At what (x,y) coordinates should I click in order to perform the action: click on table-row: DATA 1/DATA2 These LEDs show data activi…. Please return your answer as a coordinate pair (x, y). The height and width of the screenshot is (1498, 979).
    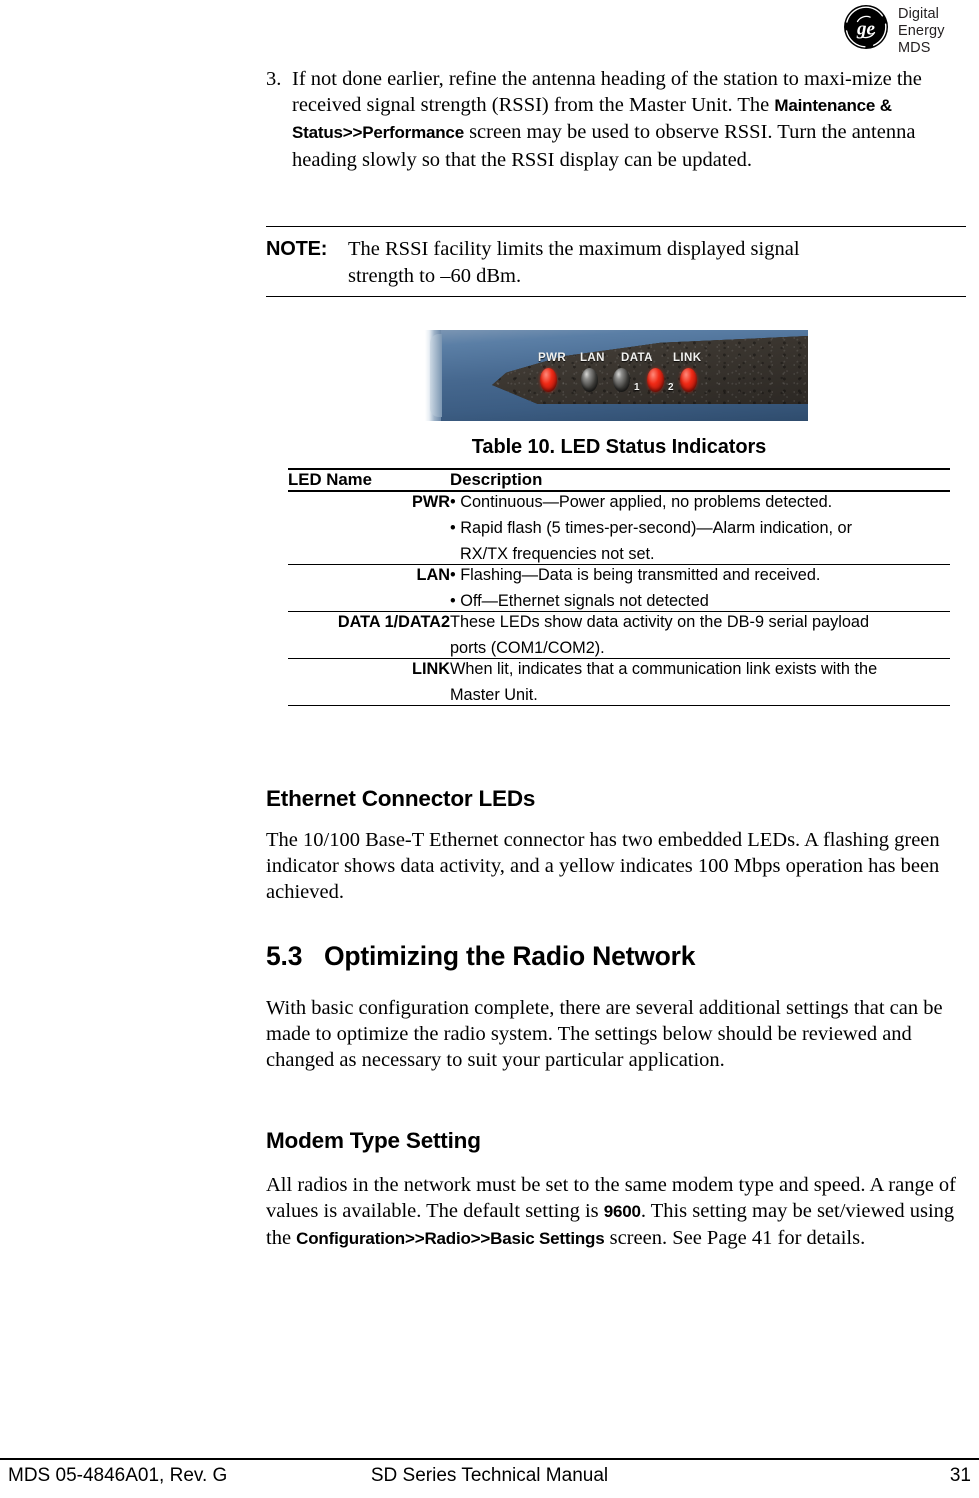
    Looking at the image, I should click on (619, 635).